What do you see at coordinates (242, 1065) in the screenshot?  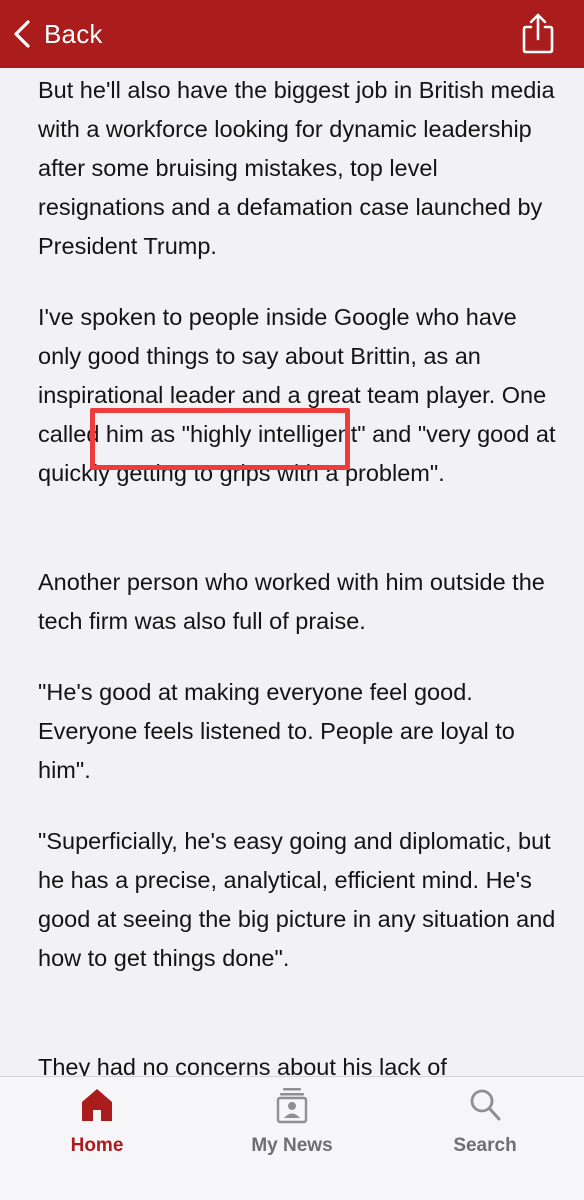 I see `article-paragraph: They had no concerns about his lack of` at bounding box center [242, 1065].